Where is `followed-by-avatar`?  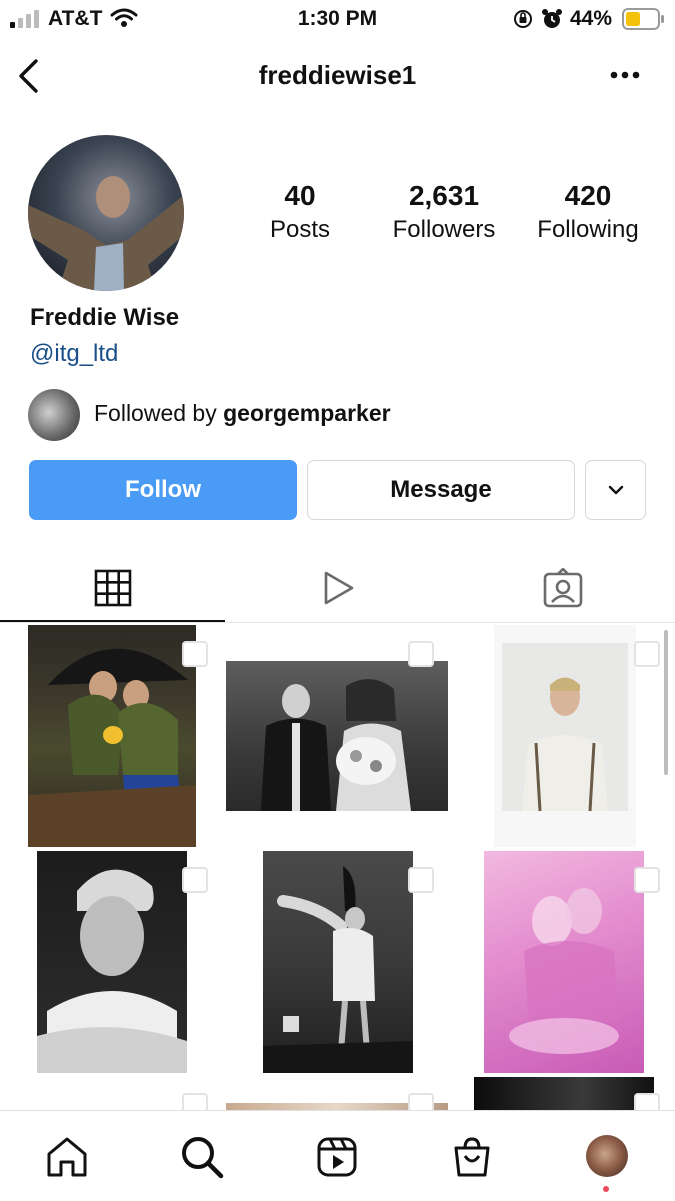
followed-by-avatar is located at coordinates (54, 415).